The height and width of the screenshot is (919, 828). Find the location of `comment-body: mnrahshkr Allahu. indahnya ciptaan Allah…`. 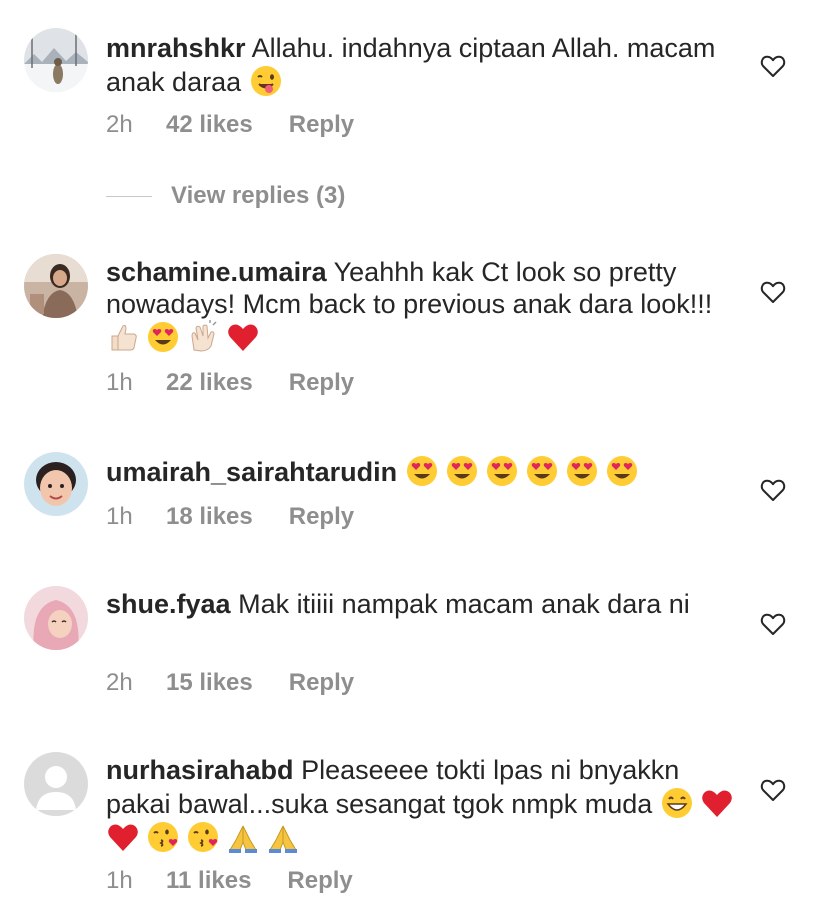

comment-body: mnrahshkr Allahu. indahnya ciptaan Allah… is located at coordinates (426, 65).